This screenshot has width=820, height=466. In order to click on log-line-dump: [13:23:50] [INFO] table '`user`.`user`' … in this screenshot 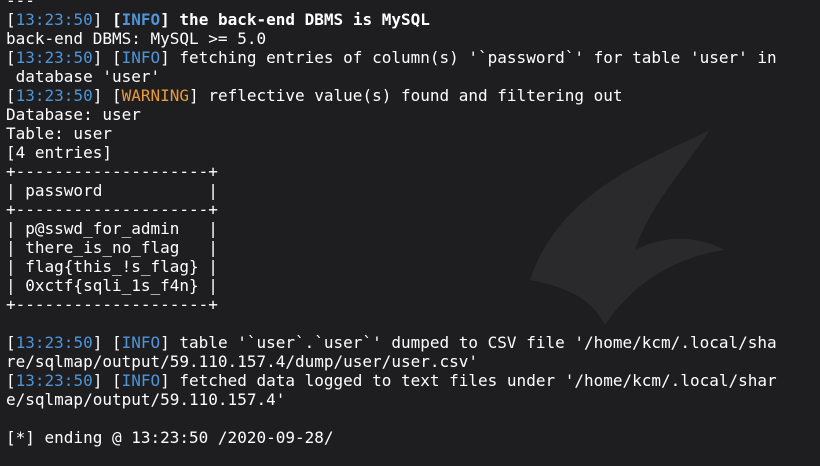, I will do `click(391, 342)`.